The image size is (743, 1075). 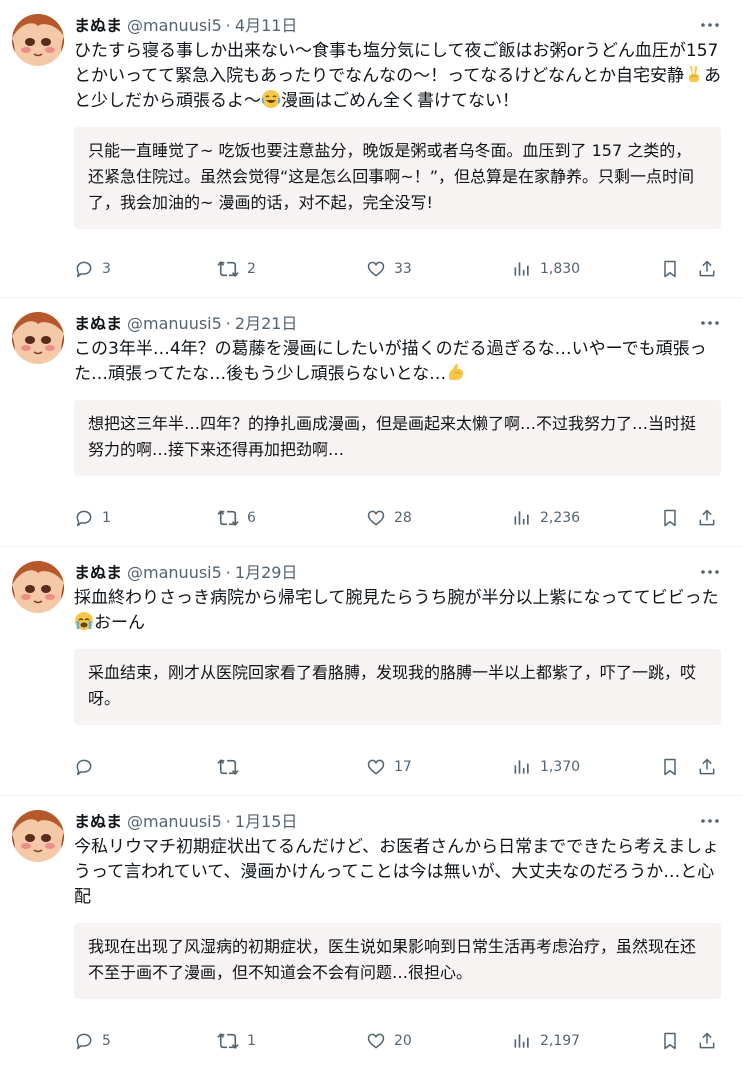 I want to click on views-button: 2,236, so click(x=546, y=518).